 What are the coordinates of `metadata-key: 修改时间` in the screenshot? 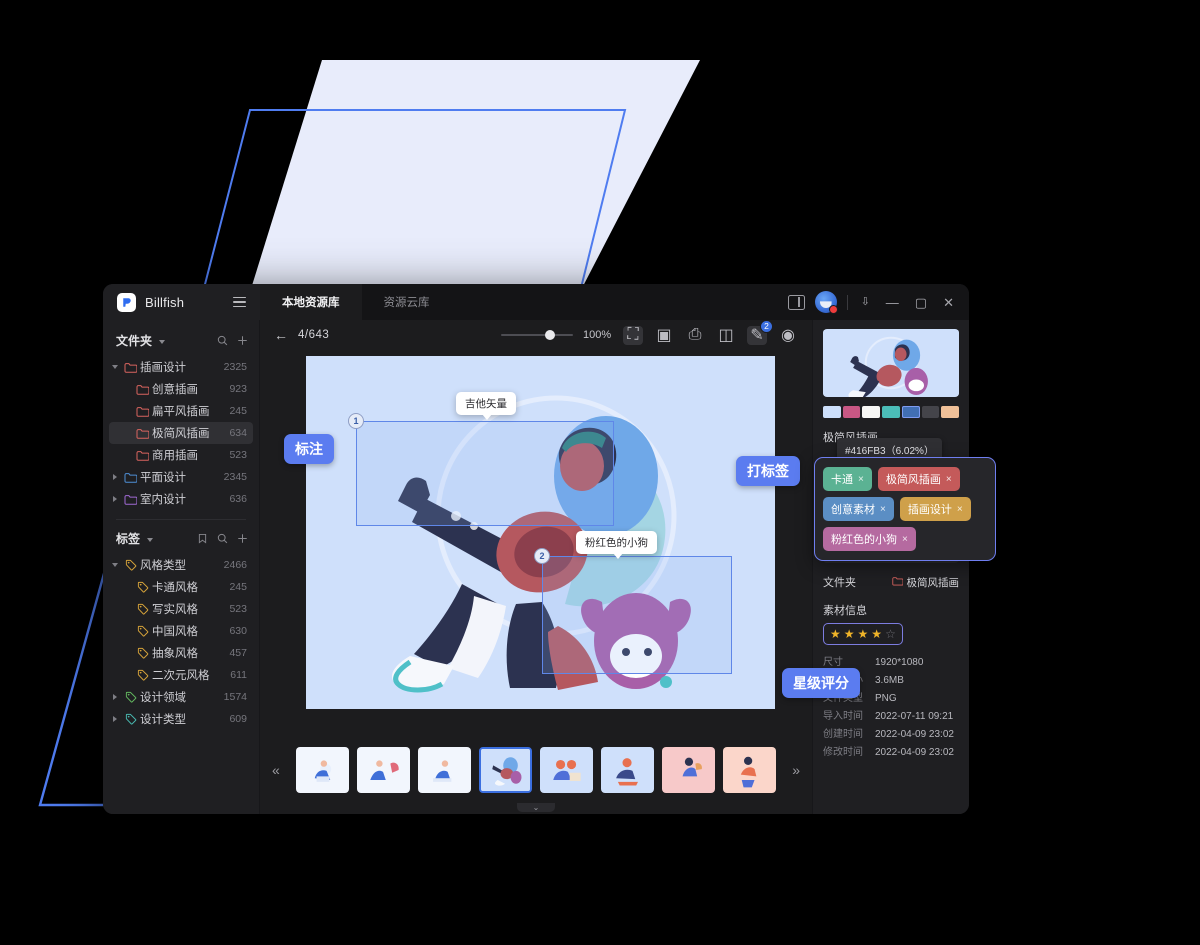 It's located at (843, 752).